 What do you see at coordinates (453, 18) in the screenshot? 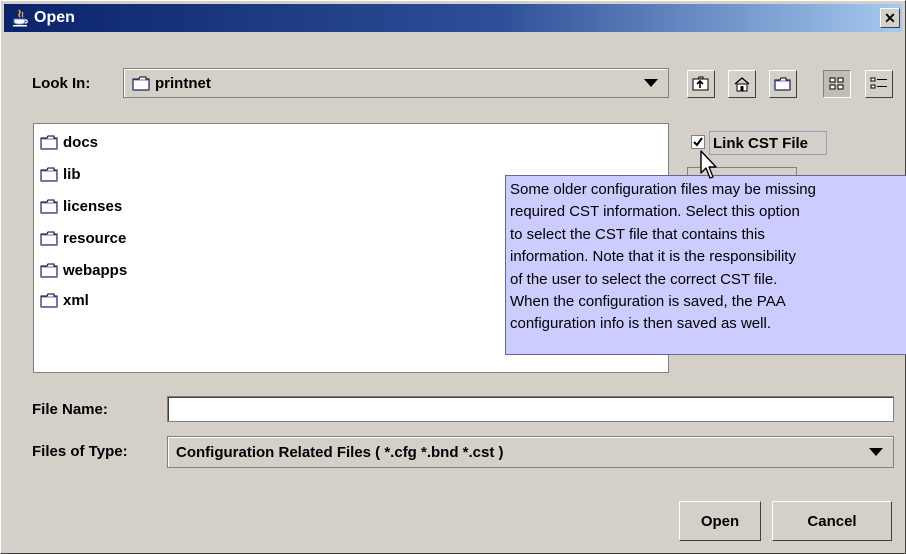
I see `title-bar: Open ✕` at bounding box center [453, 18].